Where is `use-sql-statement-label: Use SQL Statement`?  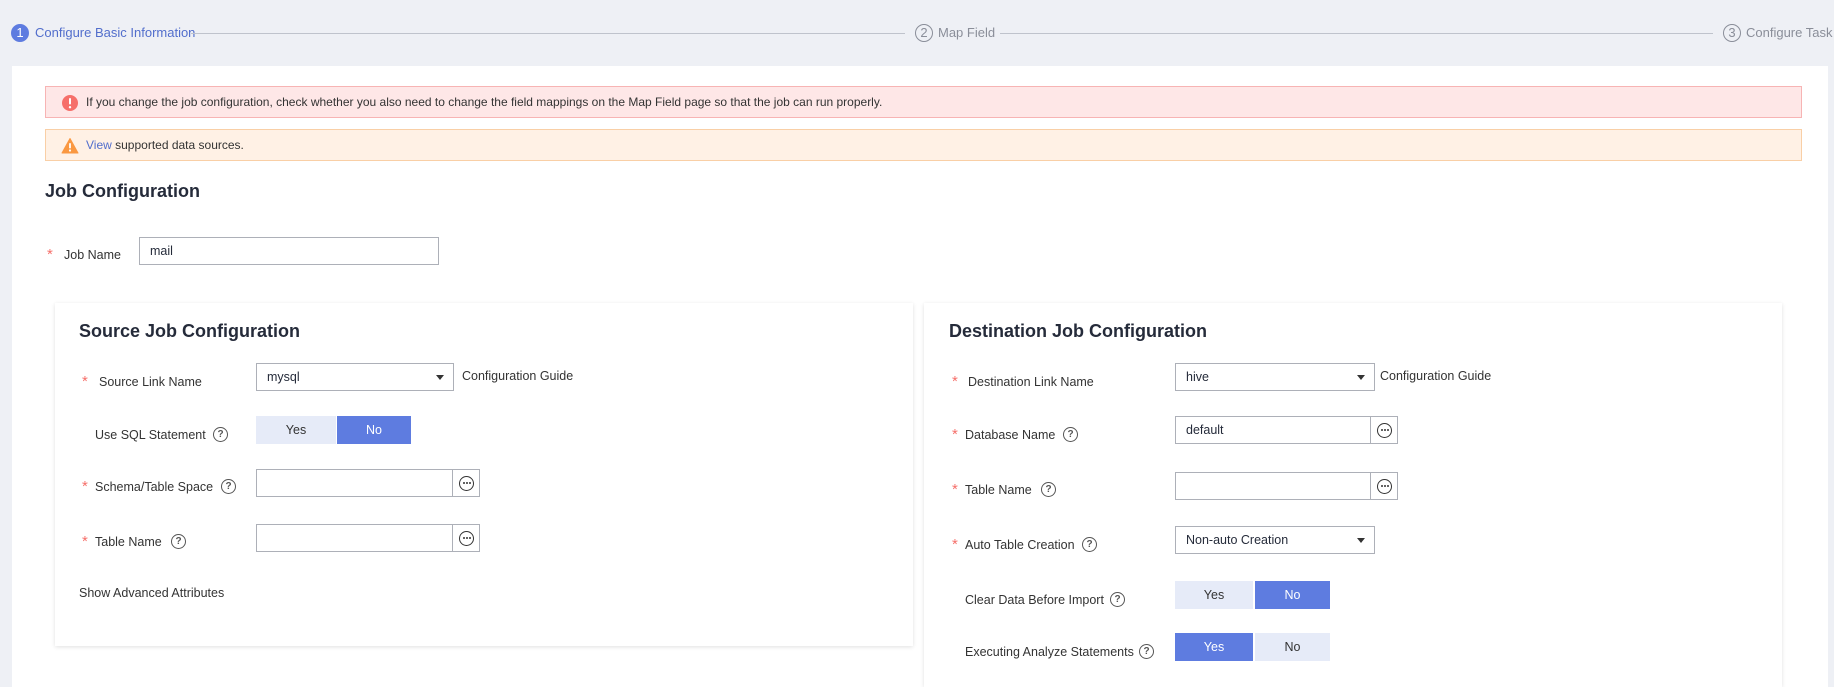 use-sql-statement-label: Use SQL Statement is located at coordinates (150, 435).